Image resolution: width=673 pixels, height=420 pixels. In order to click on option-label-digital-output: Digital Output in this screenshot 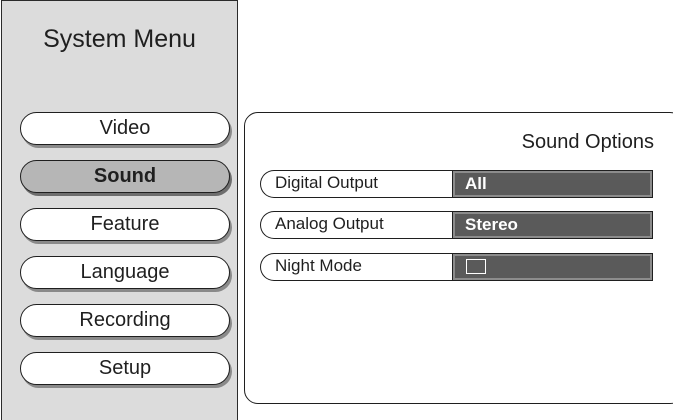, I will do `click(356, 184)`.